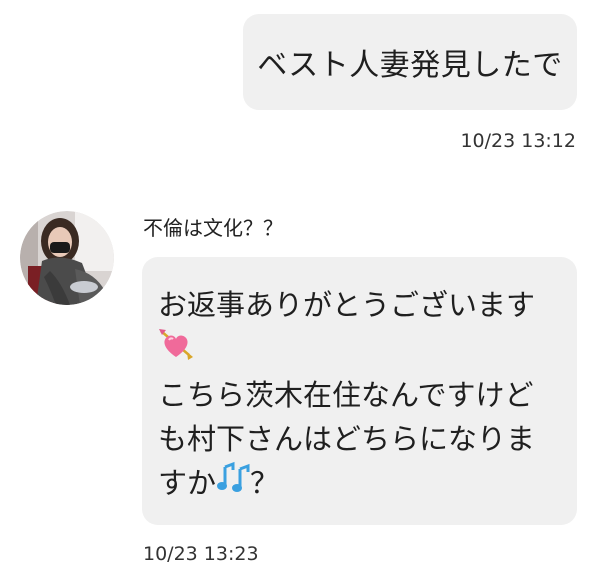 The width and height of the screenshot is (598, 587). I want to click on sender-name: 不倫は文化？？, so click(213, 228).